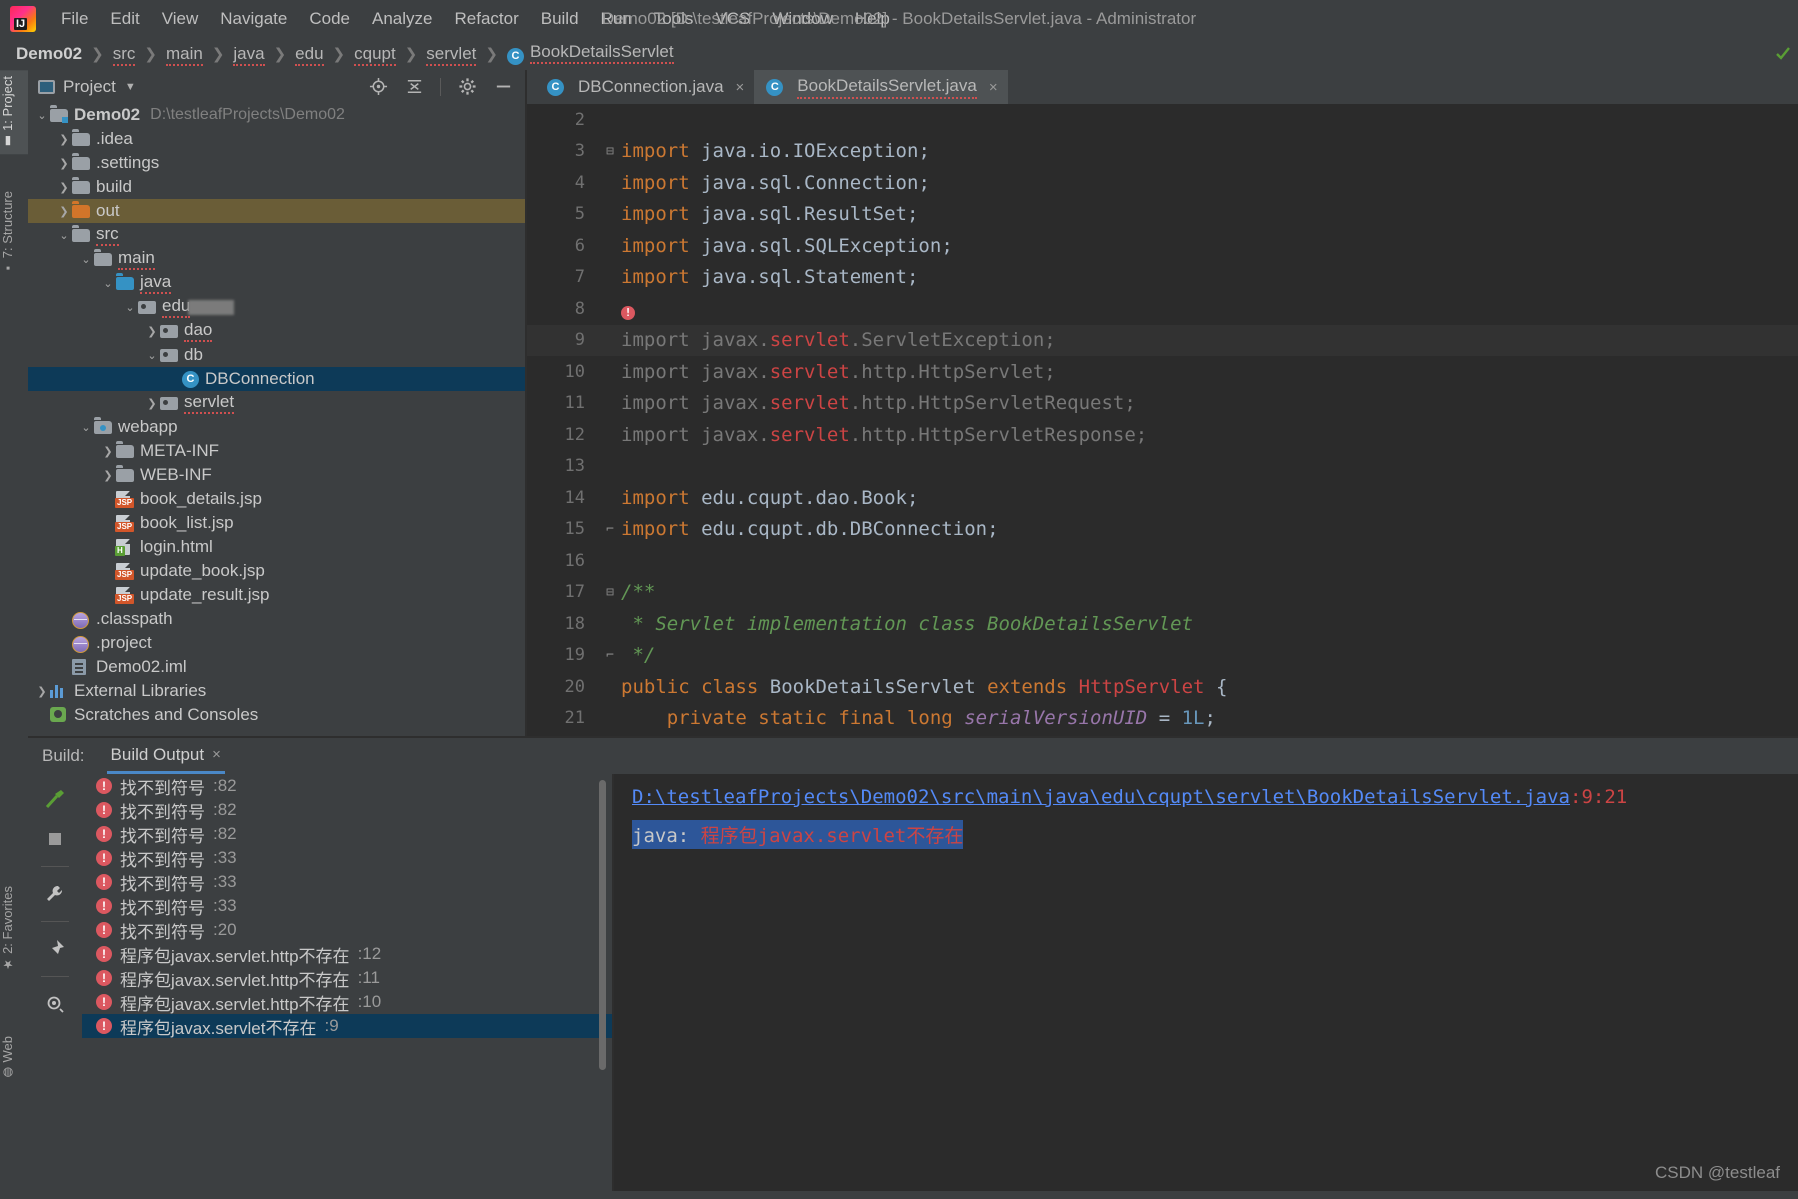  I want to click on tree-node-demo02-iml: Demo02.iml, so click(276, 667).